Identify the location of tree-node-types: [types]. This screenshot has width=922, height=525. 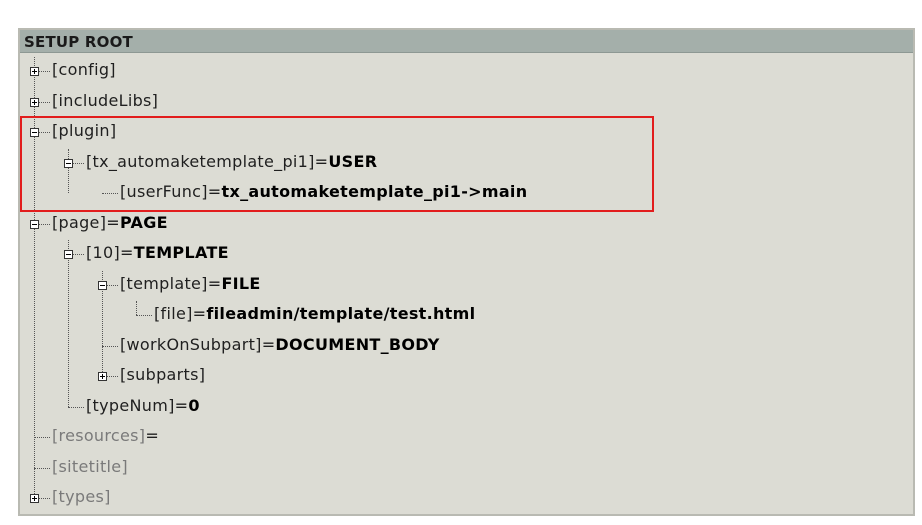
(81, 497).